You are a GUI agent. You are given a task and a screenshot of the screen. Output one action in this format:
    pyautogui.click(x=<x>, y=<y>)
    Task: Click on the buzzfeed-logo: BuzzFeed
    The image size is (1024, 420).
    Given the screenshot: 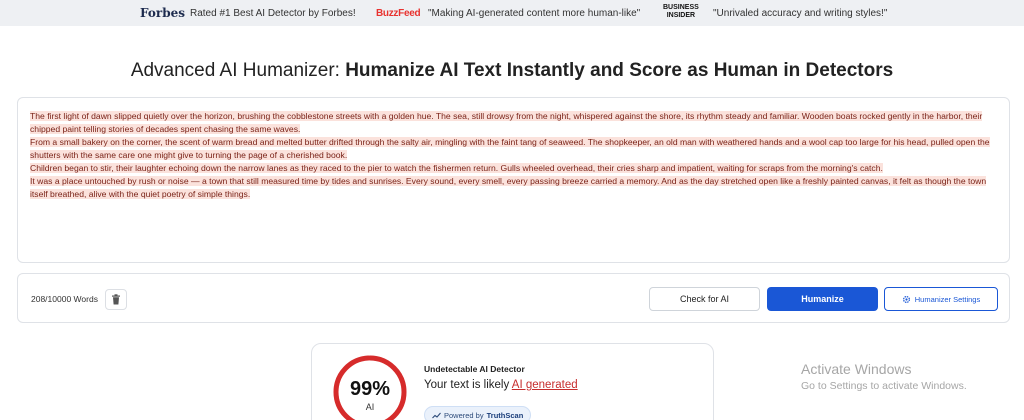 What is the action you would take?
    pyautogui.click(x=398, y=13)
    